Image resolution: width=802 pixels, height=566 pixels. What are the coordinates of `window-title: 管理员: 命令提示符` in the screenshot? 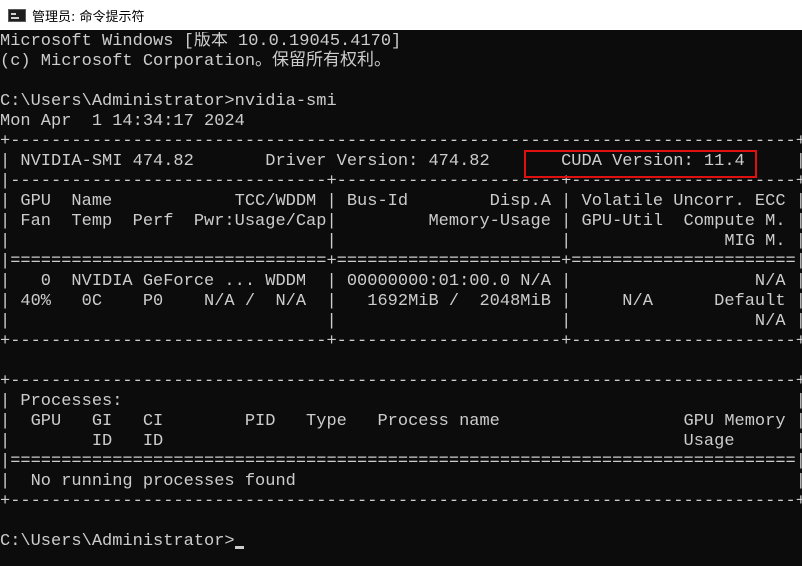 It's located at (88, 17).